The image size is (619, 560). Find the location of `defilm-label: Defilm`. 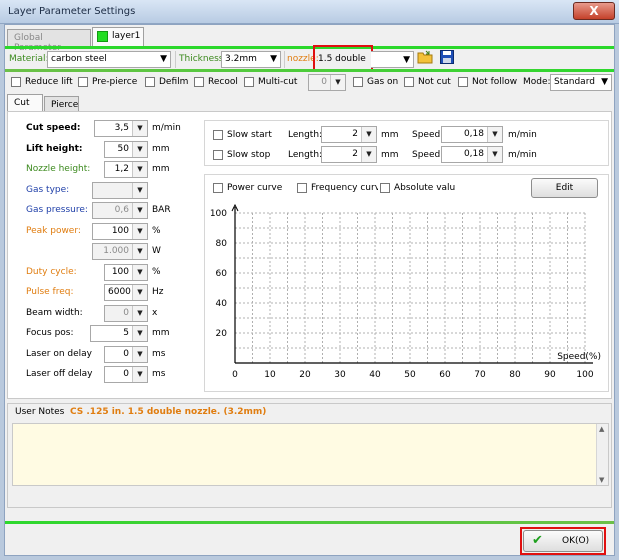

defilm-label: Defilm is located at coordinates (174, 82).